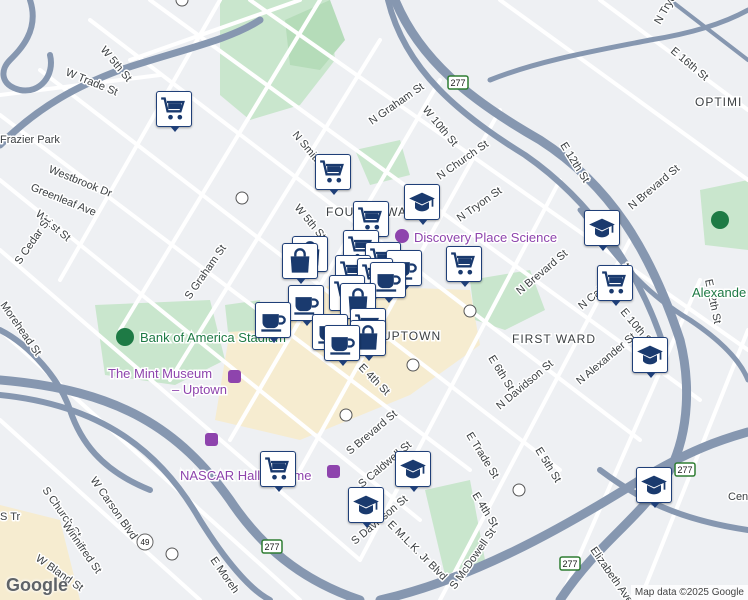 This screenshot has width=748, height=600. What do you see at coordinates (225, 575) in the screenshot?
I see `street-label: E Moreh` at bounding box center [225, 575].